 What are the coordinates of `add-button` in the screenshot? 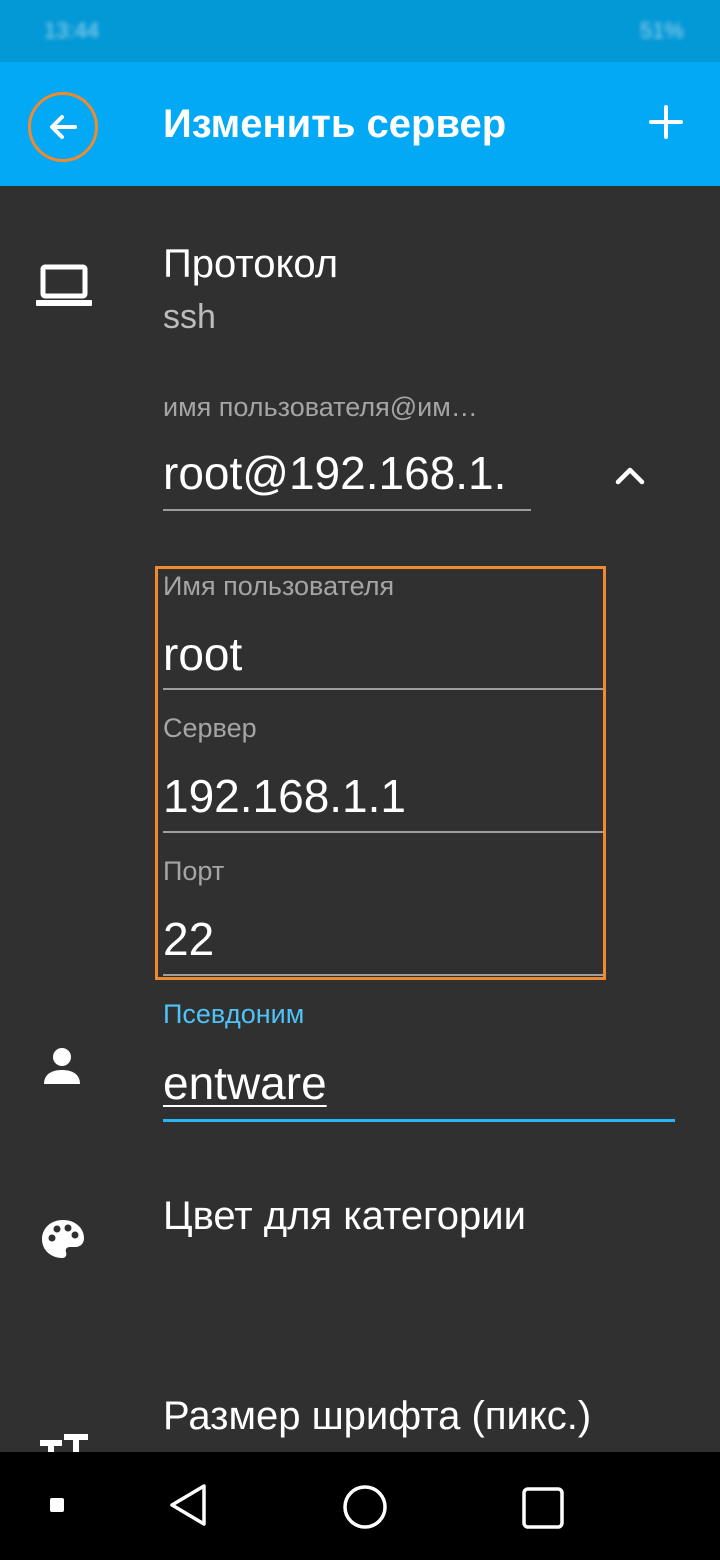 It's located at (666, 122).